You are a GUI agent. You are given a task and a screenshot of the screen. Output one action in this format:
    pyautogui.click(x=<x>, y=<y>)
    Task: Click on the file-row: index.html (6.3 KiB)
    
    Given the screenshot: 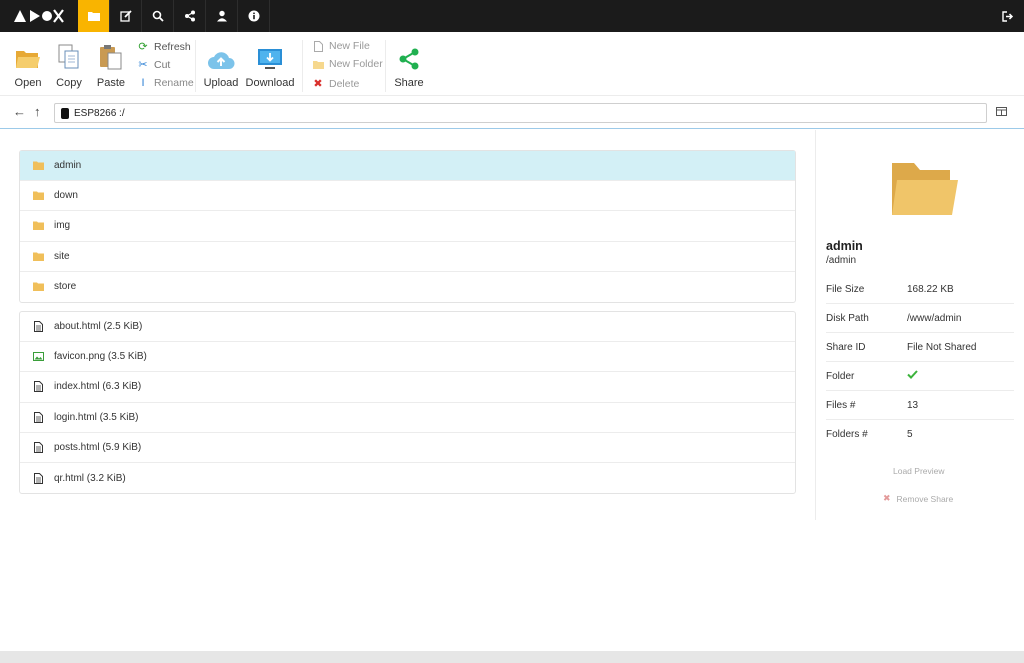 What is the action you would take?
    pyautogui.click(x=407, y=387)
    